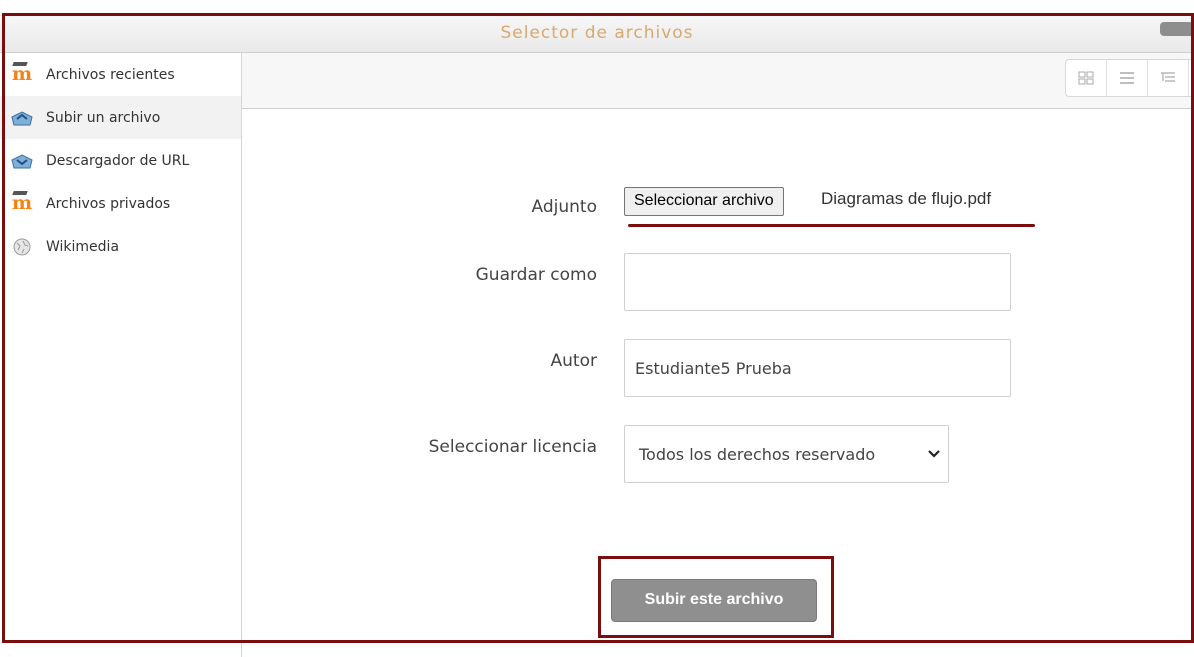  Describe the element at coordinates (831, 225) in the screenshot. I see `highlight-underline` at that location.